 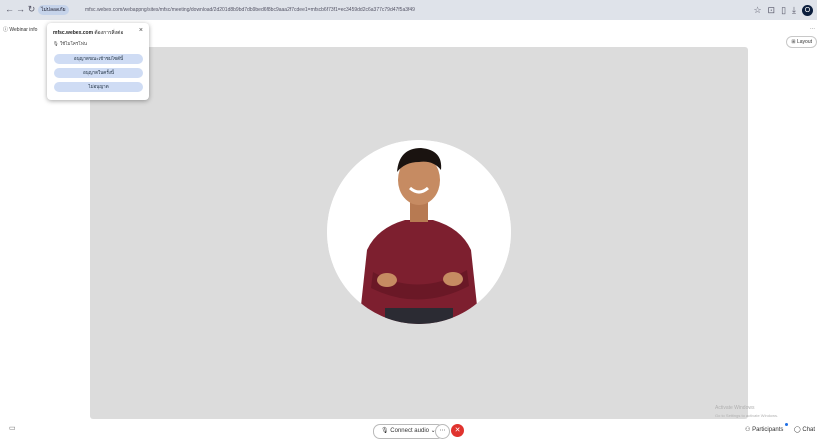 I want to click on close-icon: ×, so click(x=141, y=30).